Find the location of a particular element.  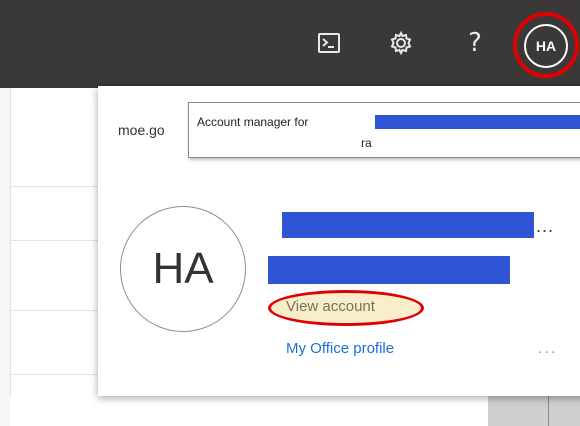

redacted-account-name is located at coordinates (477, 122).